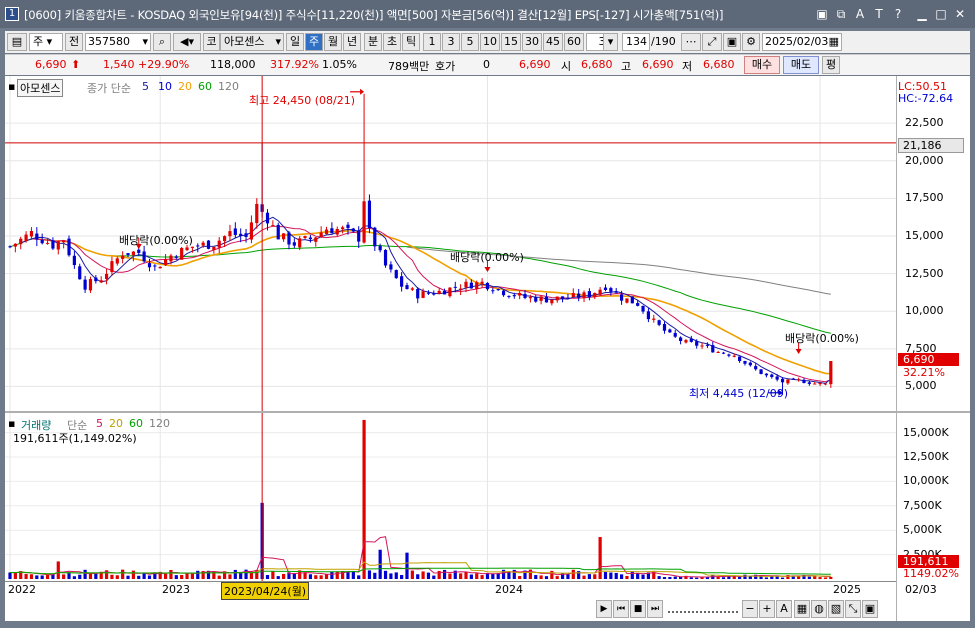 The image size is (975, 628). I want to click on text-tool-icon: A, so click(784, 609).